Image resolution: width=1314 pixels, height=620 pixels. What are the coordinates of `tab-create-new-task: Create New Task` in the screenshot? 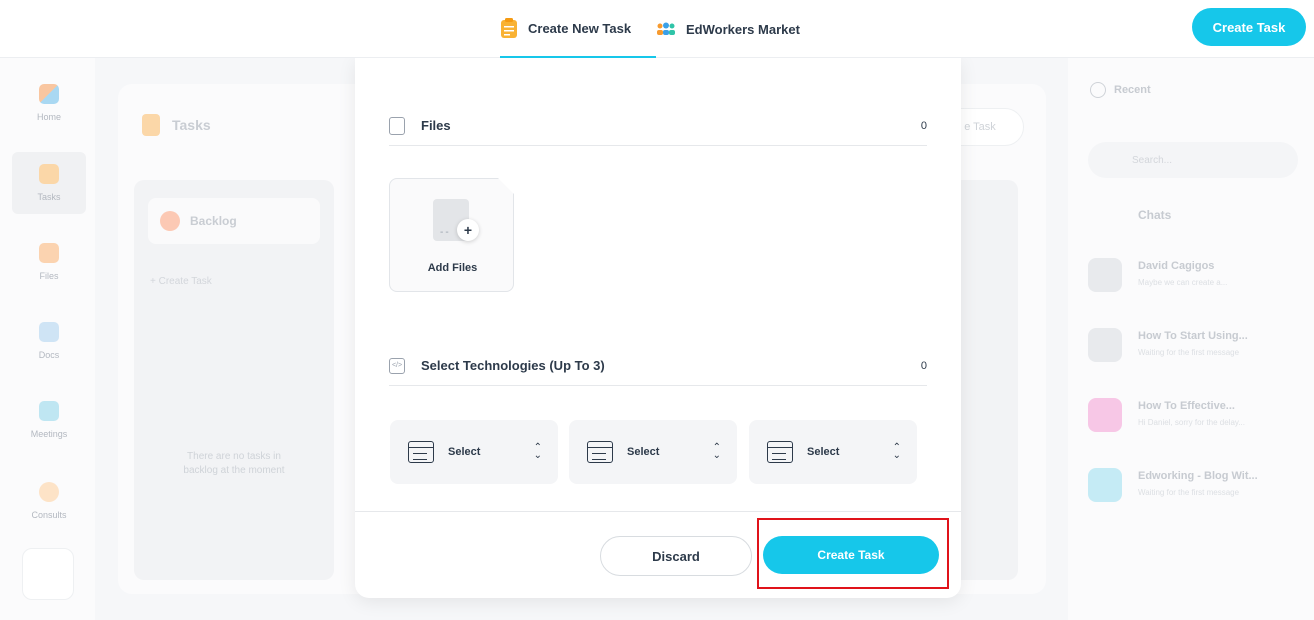 It's located at (578, 29).